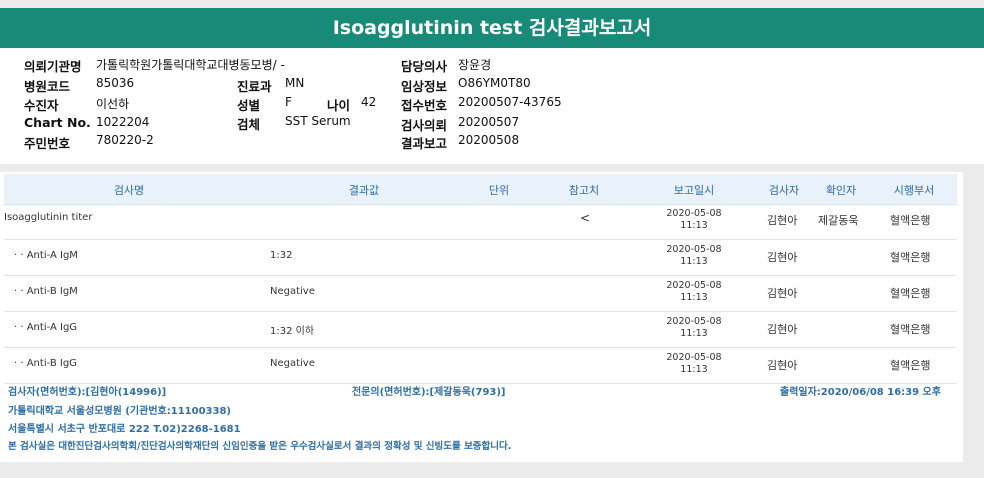 The height and width of the screenshot is (478, 984). What do you see at coordinates (424, 143) in the screenshot?
I see `report-date-label: 결과보고` at bounding box center [424, 143].